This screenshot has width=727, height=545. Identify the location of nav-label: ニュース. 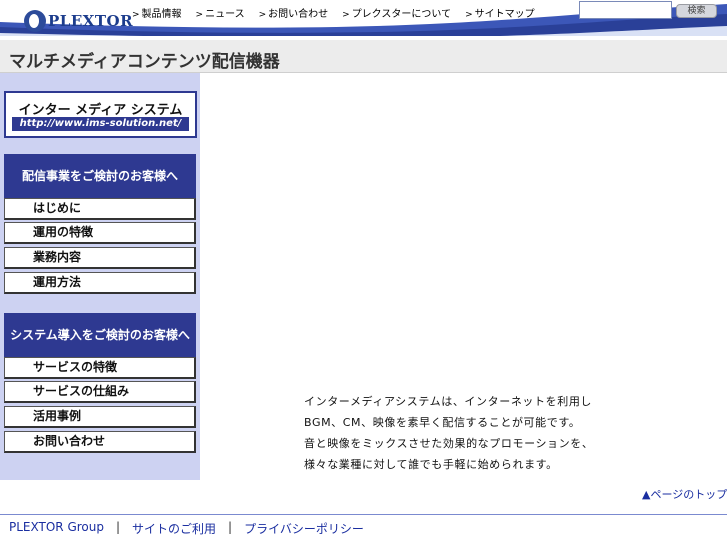
(225, 14).